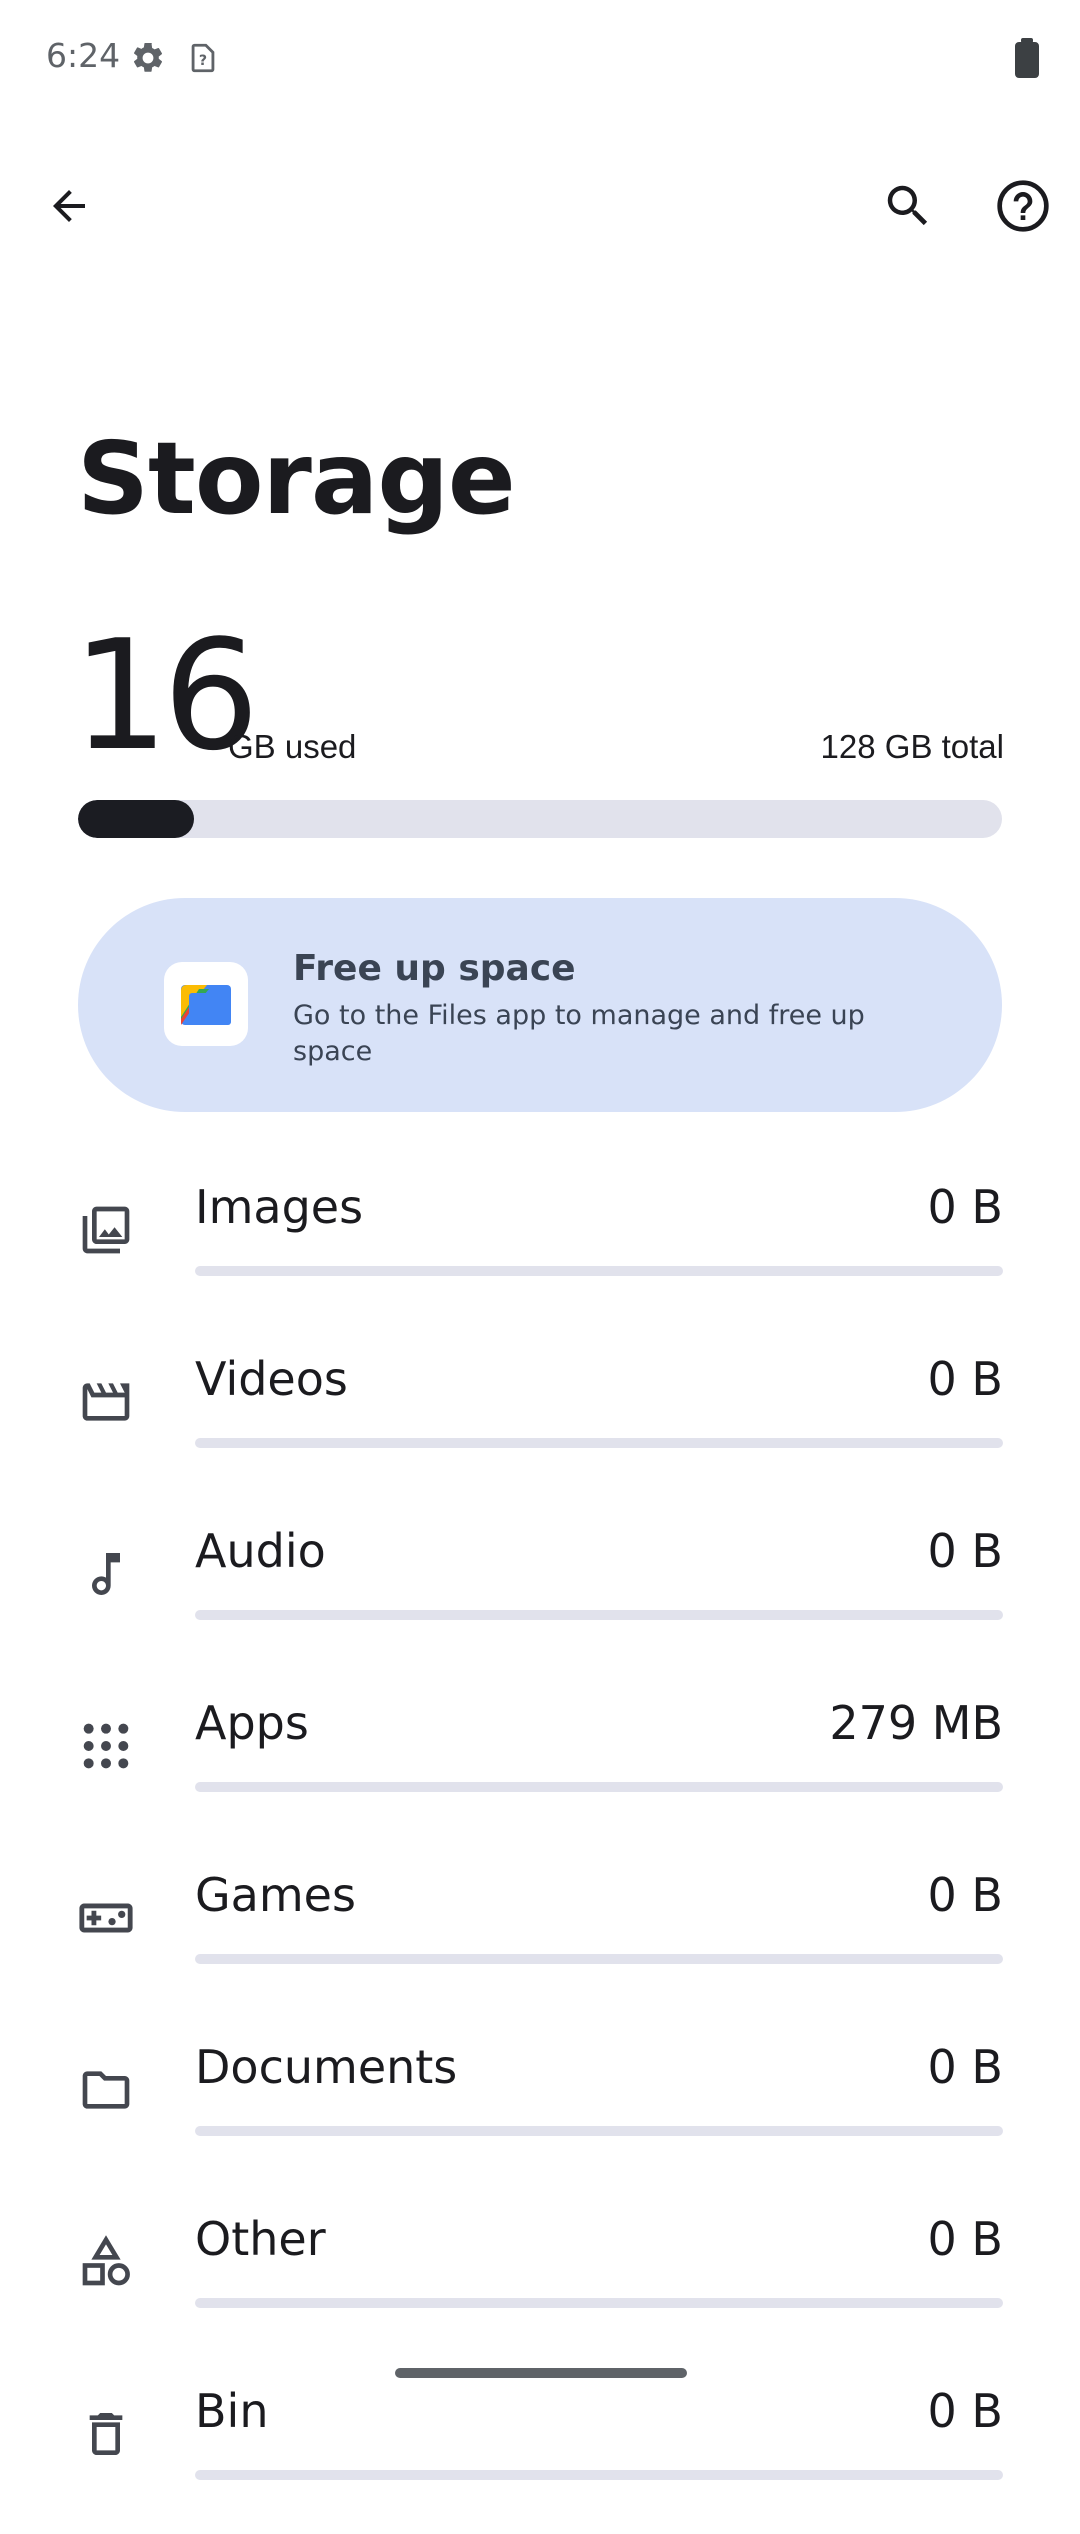 This screenshot has height=2534, width=1080. What do you see at coordinates (540, 2105) in the screenshot?
I see `category-row-documents: Documents 0 B` at bounding box center [540, 2105].